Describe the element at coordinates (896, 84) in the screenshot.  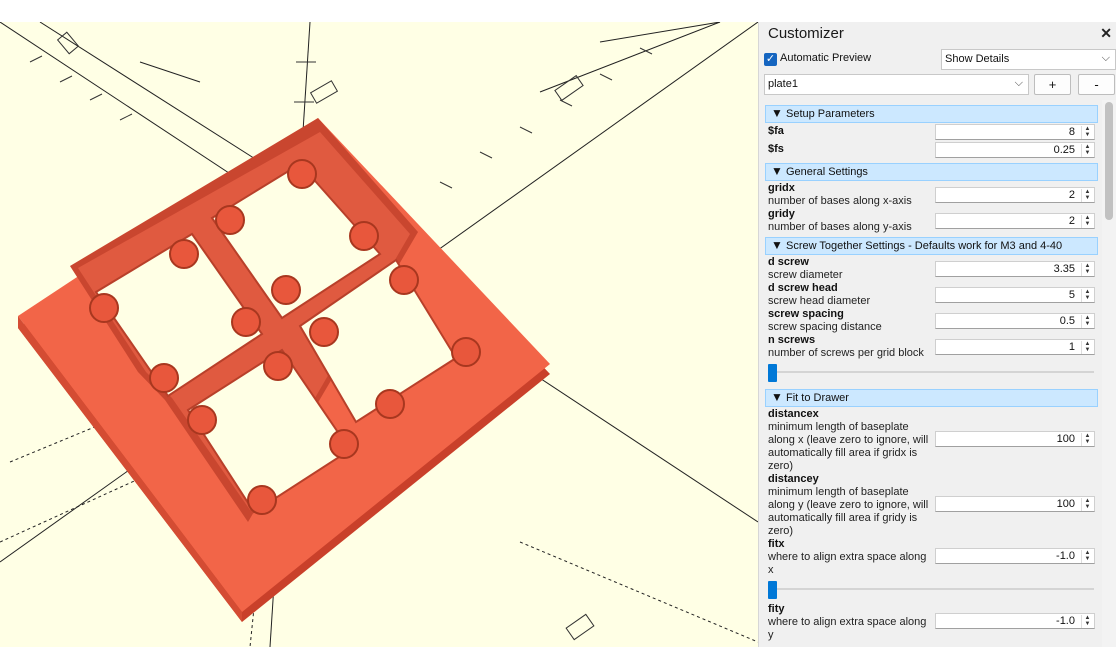
I see `preset-dropdown: plate1 ⌵` at that location.